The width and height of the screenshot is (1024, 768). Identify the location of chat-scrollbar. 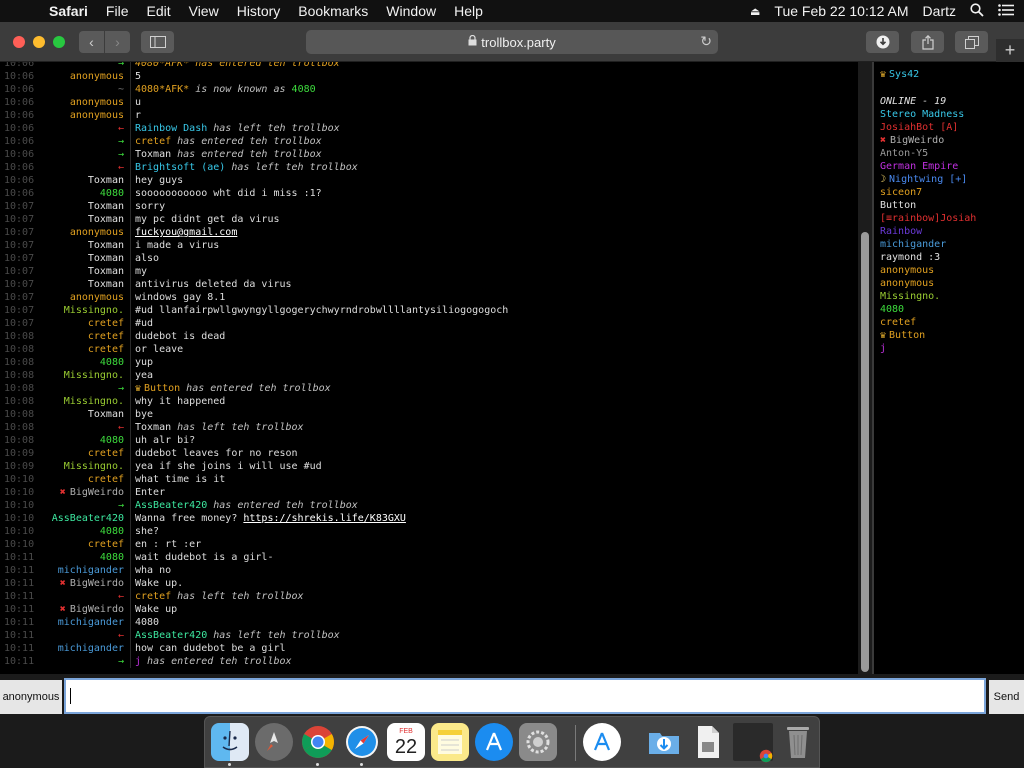
(865, 368).